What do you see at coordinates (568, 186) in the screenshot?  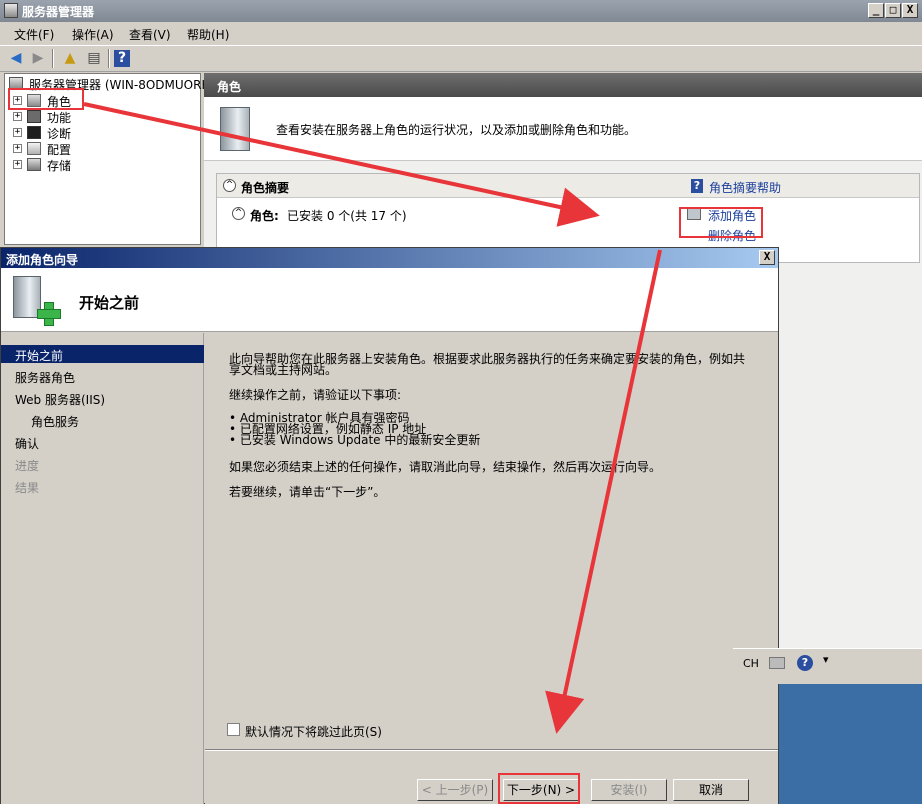 I see `roles-summary-header: ^ 角色摘要 ? 角色摘要帮助` at bounding box center [568, 186].